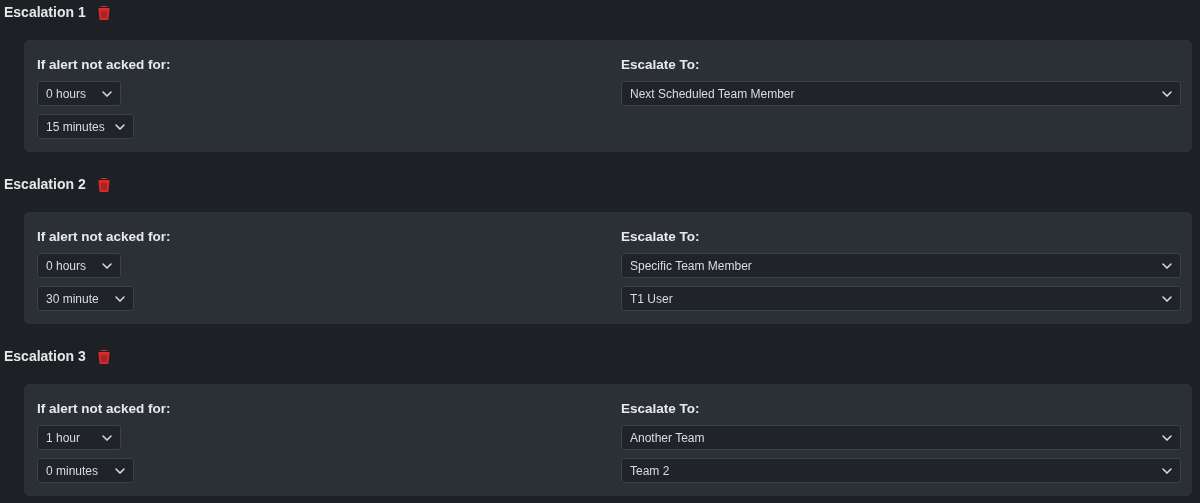  What do you see at coordinates (901, 265) in the screenshot?
I see `dropdown-select: Specific Team Member` at bounding box center [901, 265].